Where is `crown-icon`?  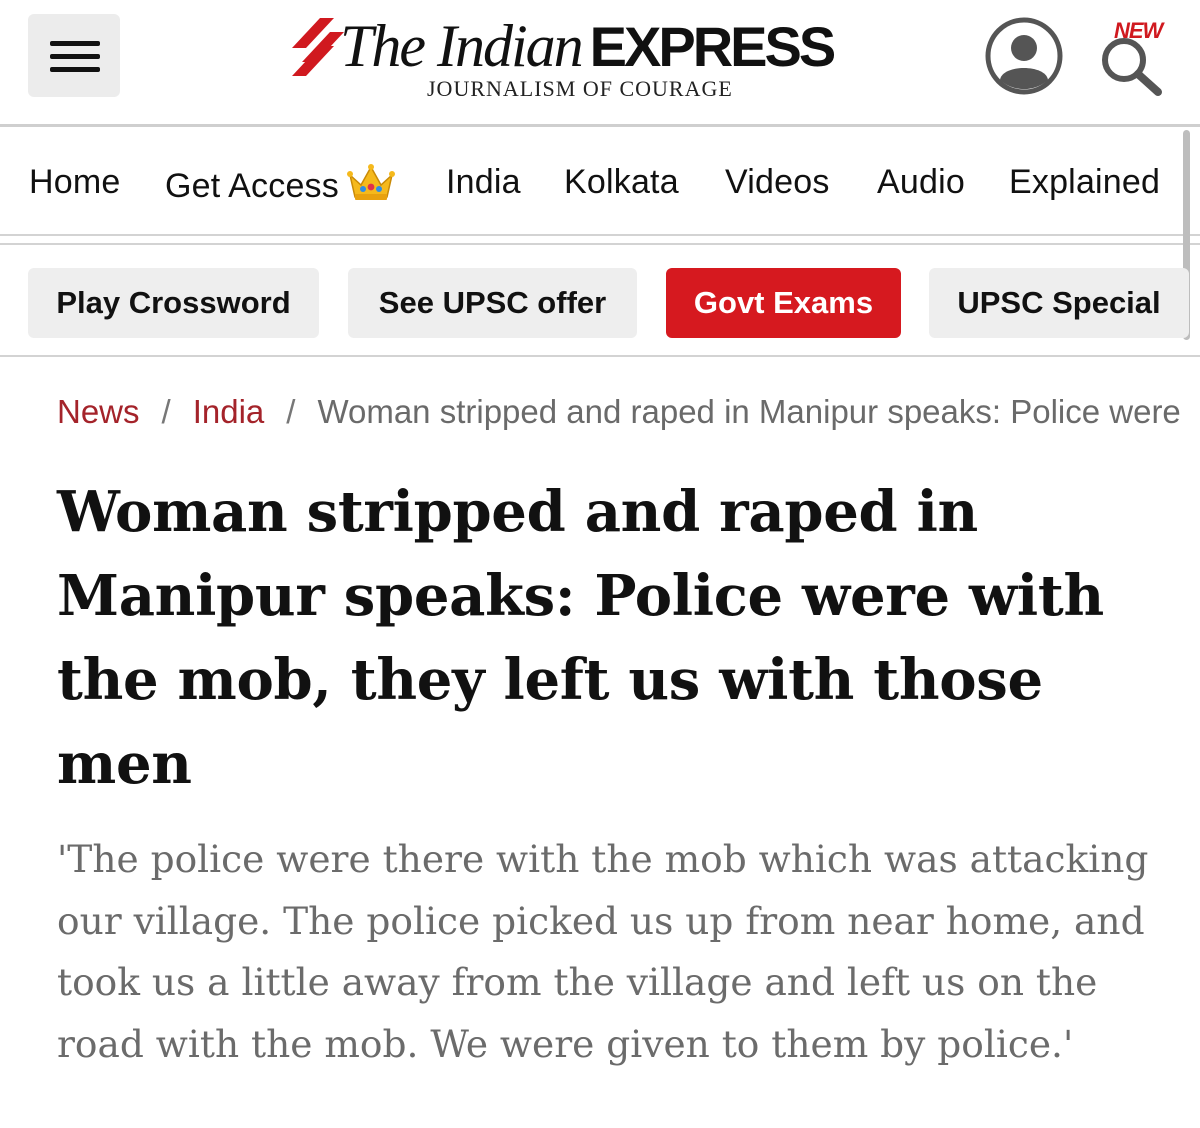
crown-icon is located at coordinates (370, 182).